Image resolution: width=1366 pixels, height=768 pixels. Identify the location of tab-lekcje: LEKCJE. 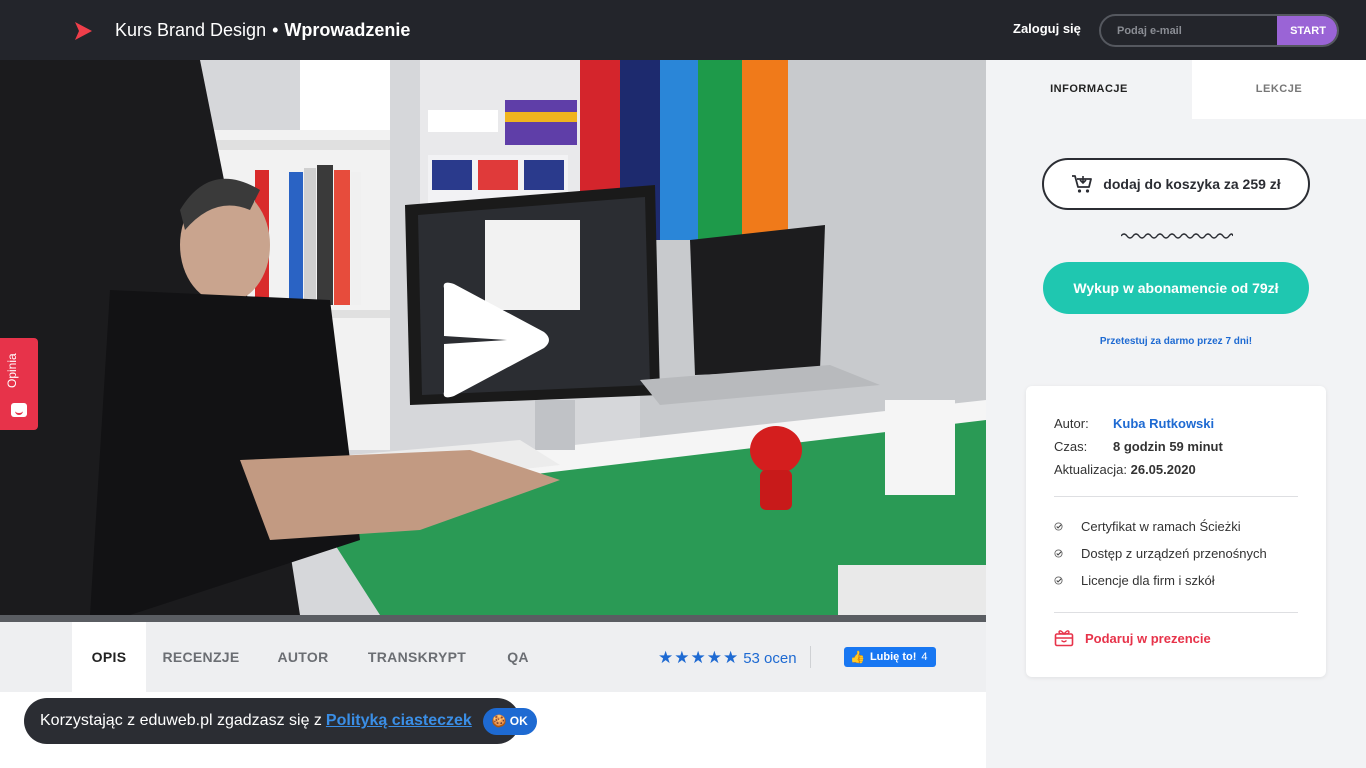
(1279, 89).